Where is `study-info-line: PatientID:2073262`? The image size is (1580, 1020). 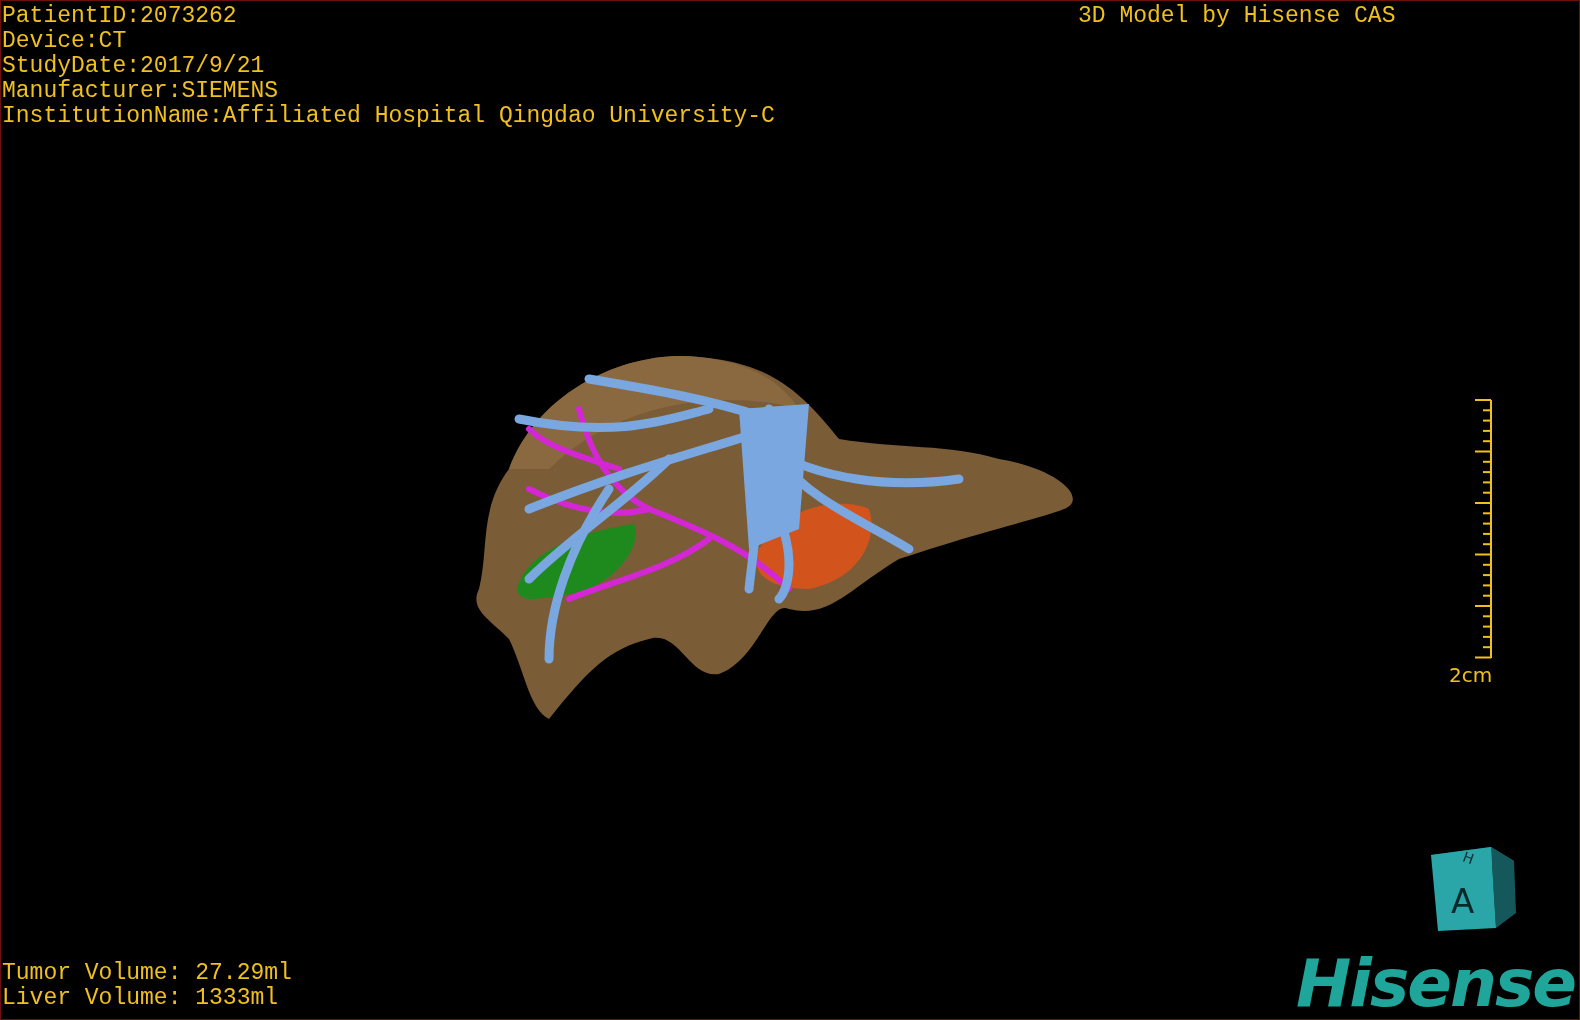
study-info-line: PatientID:2073262 is located at coordinates (120, 16).